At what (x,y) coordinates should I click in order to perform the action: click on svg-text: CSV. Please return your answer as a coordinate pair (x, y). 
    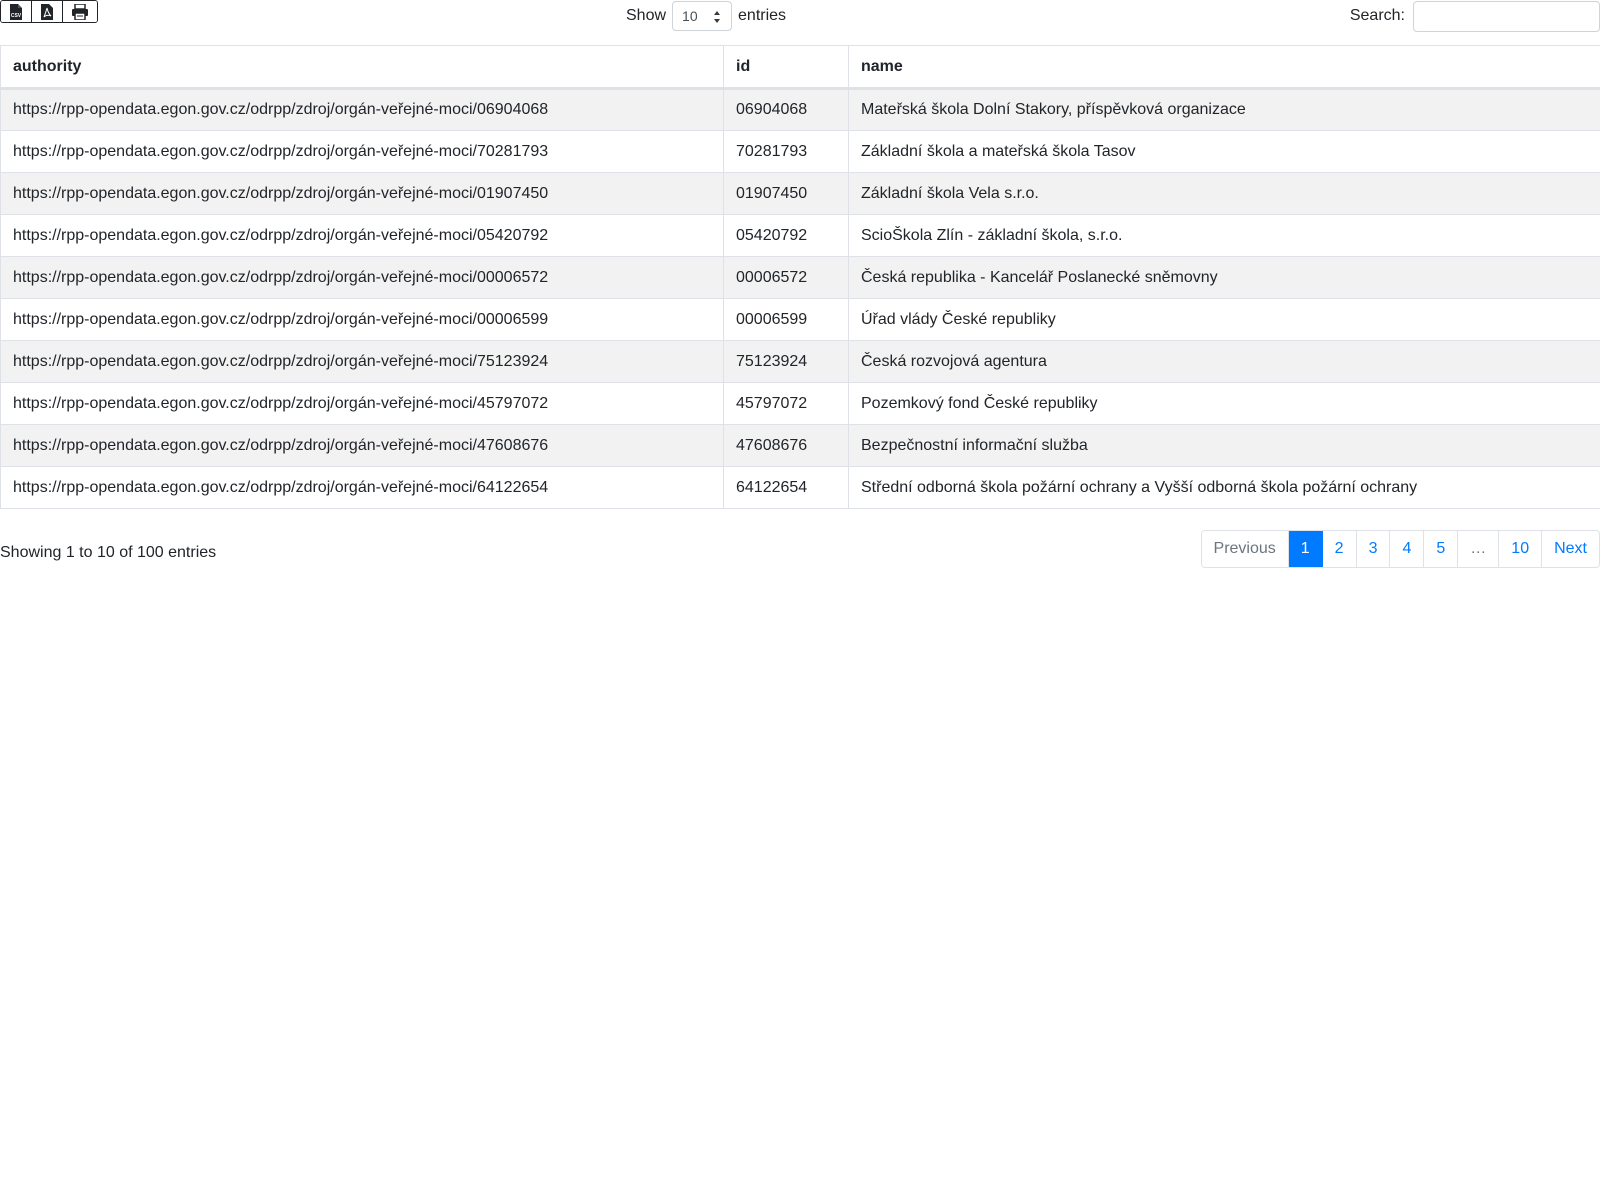
    Looking at the image, I should click on (16, 16).